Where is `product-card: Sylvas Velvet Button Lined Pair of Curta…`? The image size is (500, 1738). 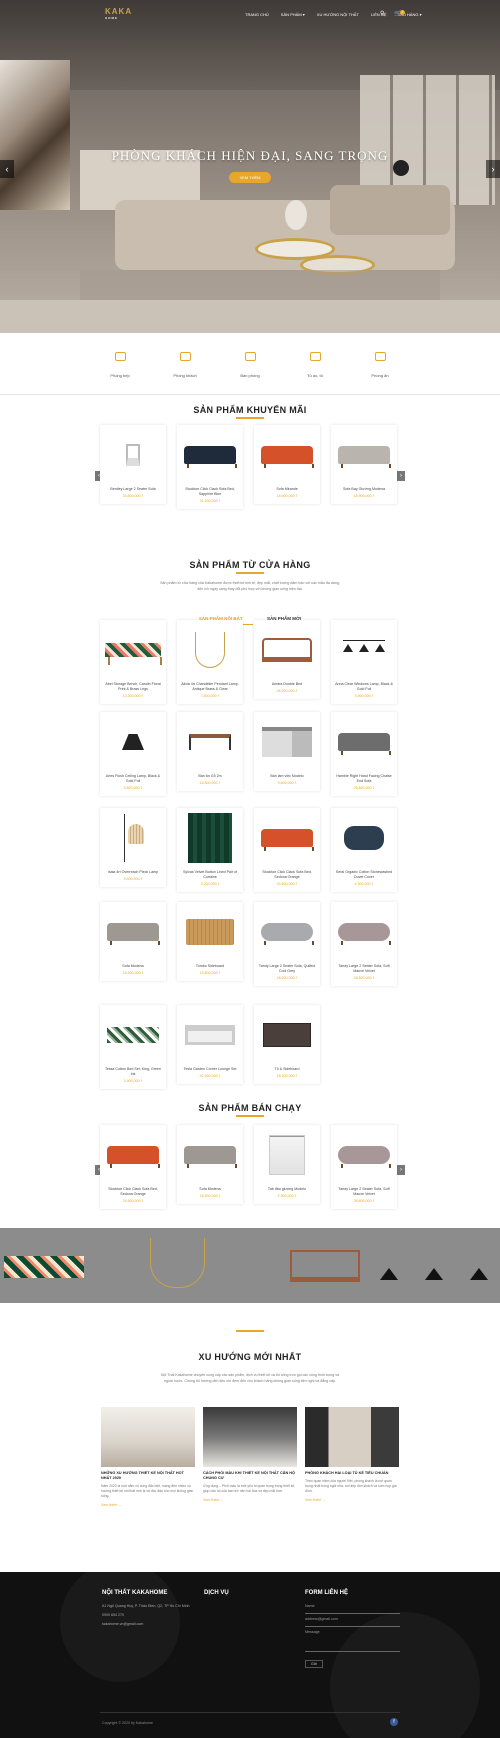
product-card: Sylvas Velvet Button Lined Pair of Curta… is located at coordinates (210, 850).